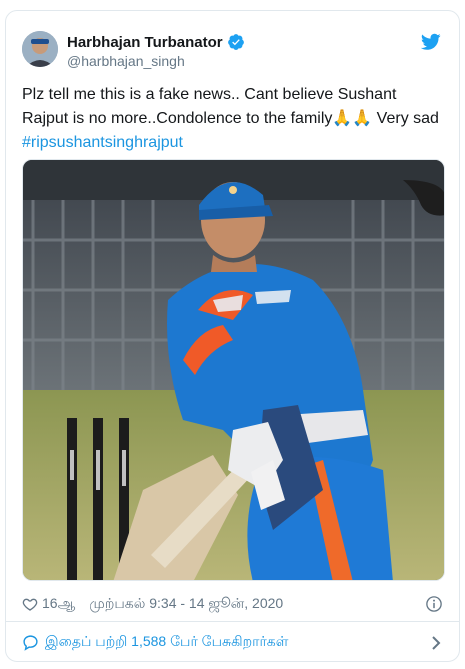 This screenshot has width=465, height=669. Describe the element at coordinates (59, 602) in the screenshot. I see `like-count: 16ஆ` at that location.